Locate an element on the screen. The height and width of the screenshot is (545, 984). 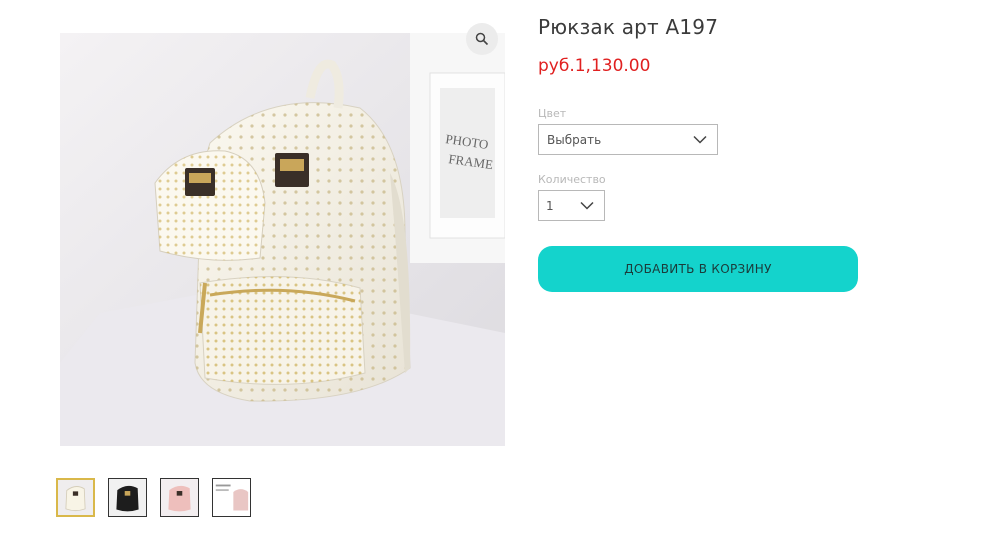
quantity-label: Количество is located at coordinates (572, 179).